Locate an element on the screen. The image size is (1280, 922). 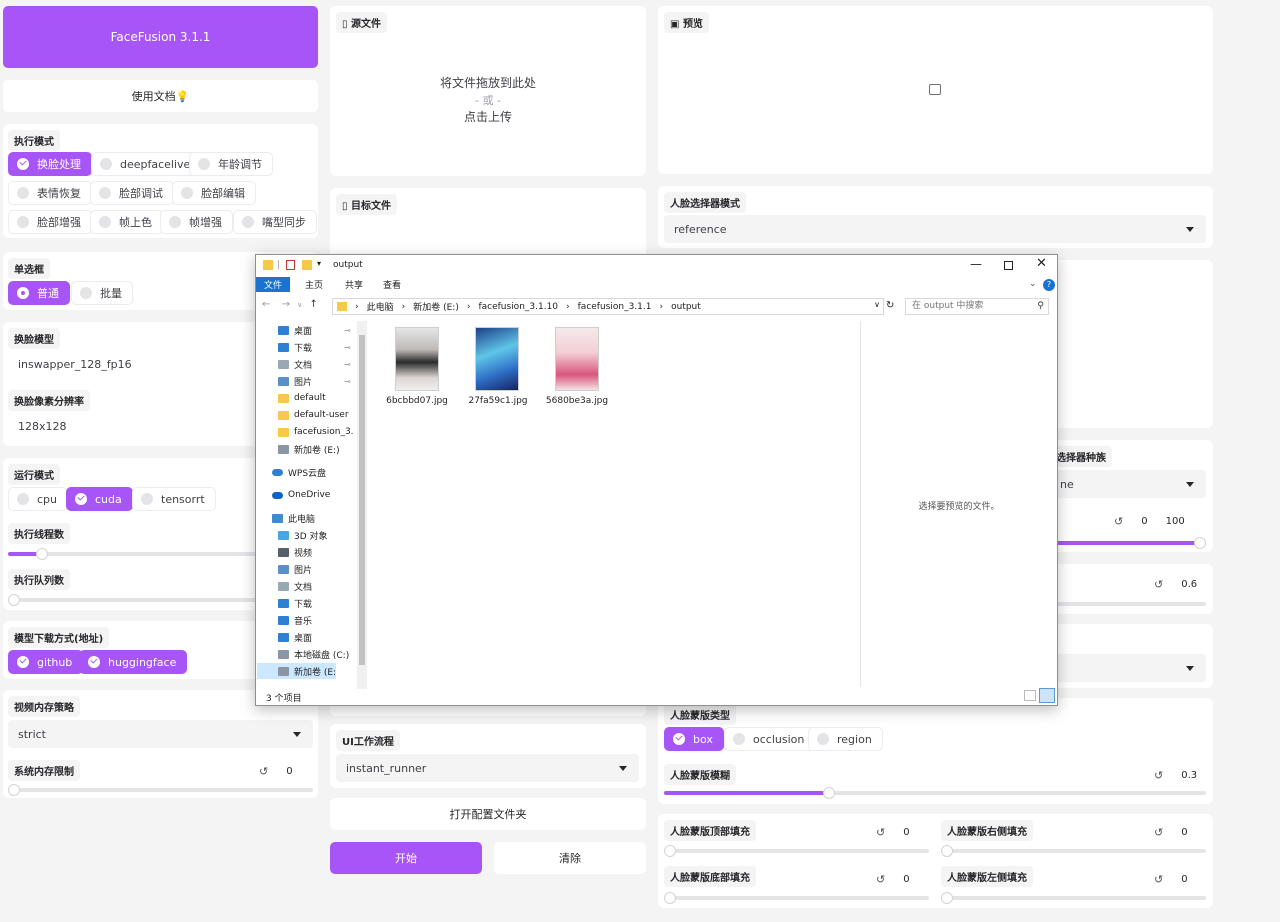
option-huggingface: huggingface is located at coordinates (133, 662).